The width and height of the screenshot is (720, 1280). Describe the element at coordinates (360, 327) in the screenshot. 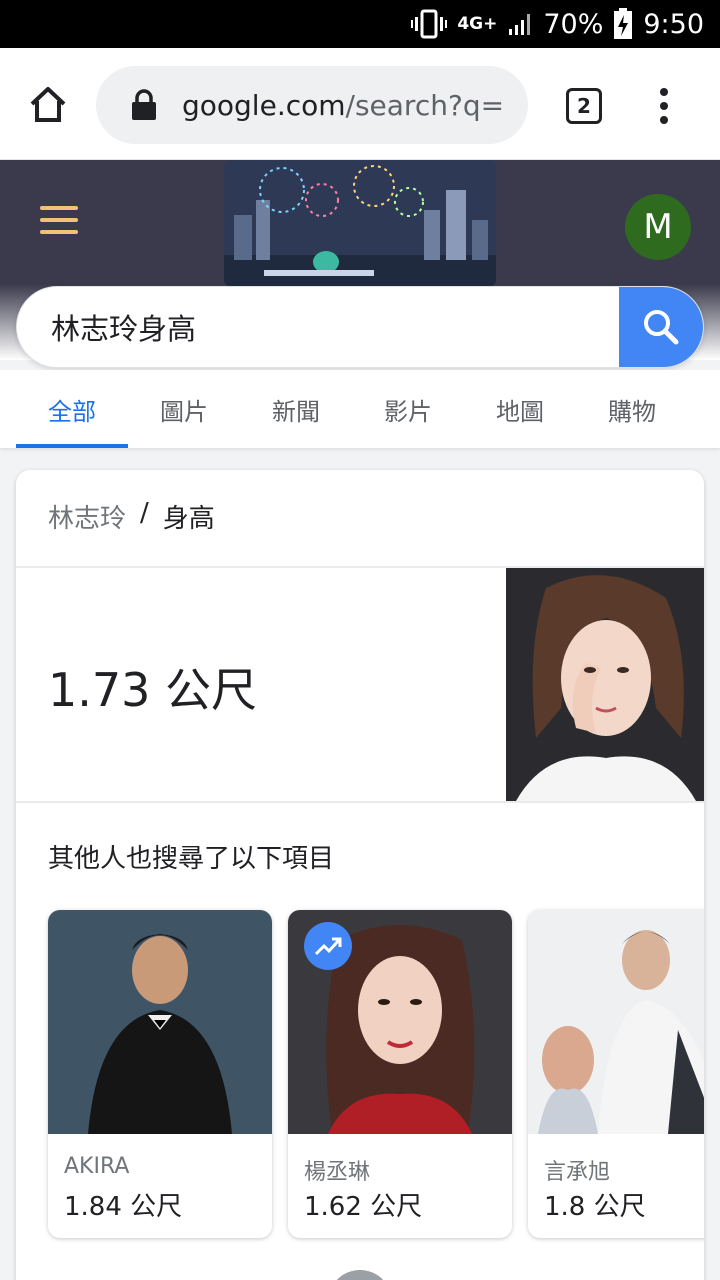

I see `search-box: 林志玲身高` at that location.